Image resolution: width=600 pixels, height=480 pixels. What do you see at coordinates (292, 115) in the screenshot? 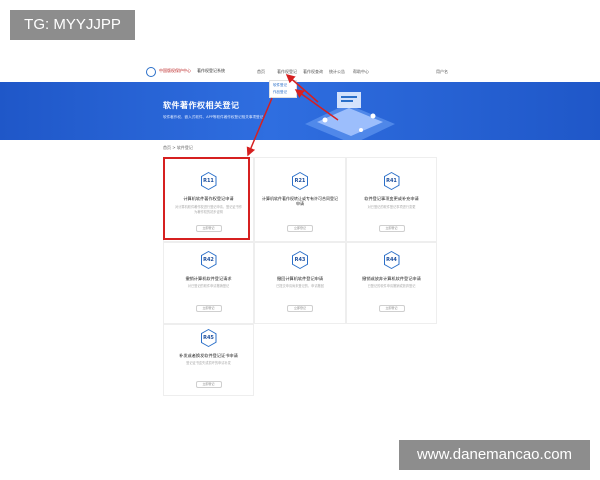
I see `annotation-arrows` at bounding box center [292, 115].